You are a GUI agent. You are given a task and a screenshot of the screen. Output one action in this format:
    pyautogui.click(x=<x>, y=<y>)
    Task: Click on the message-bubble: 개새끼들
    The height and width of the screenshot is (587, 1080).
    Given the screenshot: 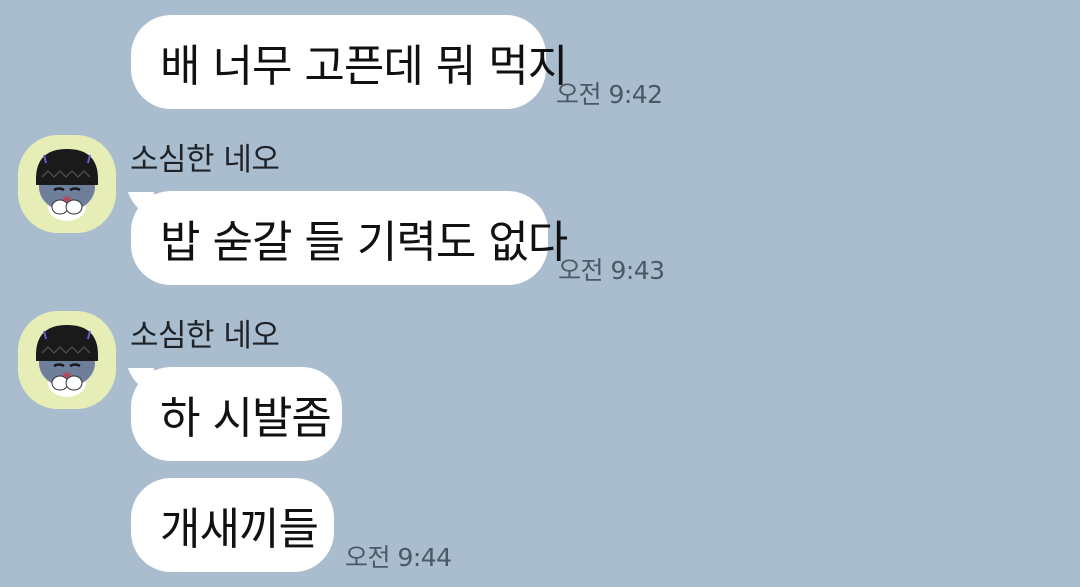 What is the action you would take?
    pyautogui.click(x=232, y=525)
    